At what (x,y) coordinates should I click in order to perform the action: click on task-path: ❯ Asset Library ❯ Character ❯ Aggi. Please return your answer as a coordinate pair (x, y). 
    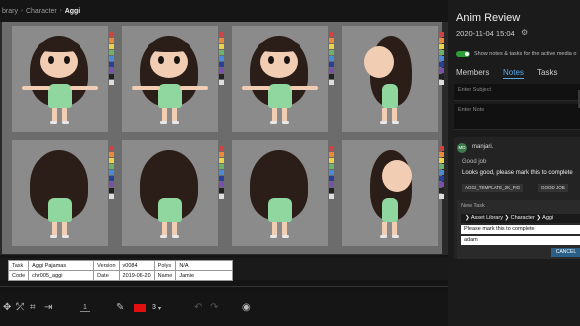
    Looking at the image, I should click on (520, 218).